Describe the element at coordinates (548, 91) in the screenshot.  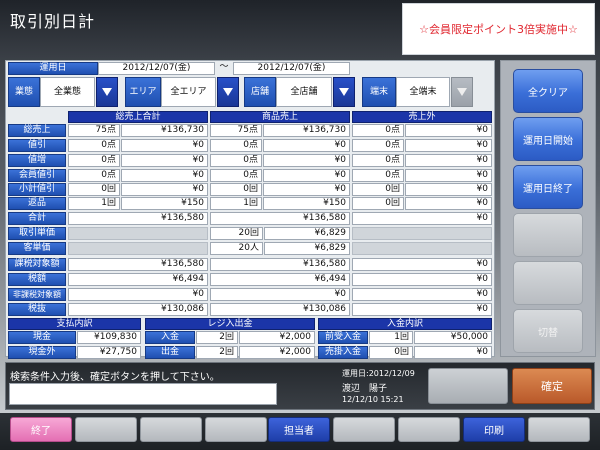
I see `clear-all-button: 全クリア` at that location.